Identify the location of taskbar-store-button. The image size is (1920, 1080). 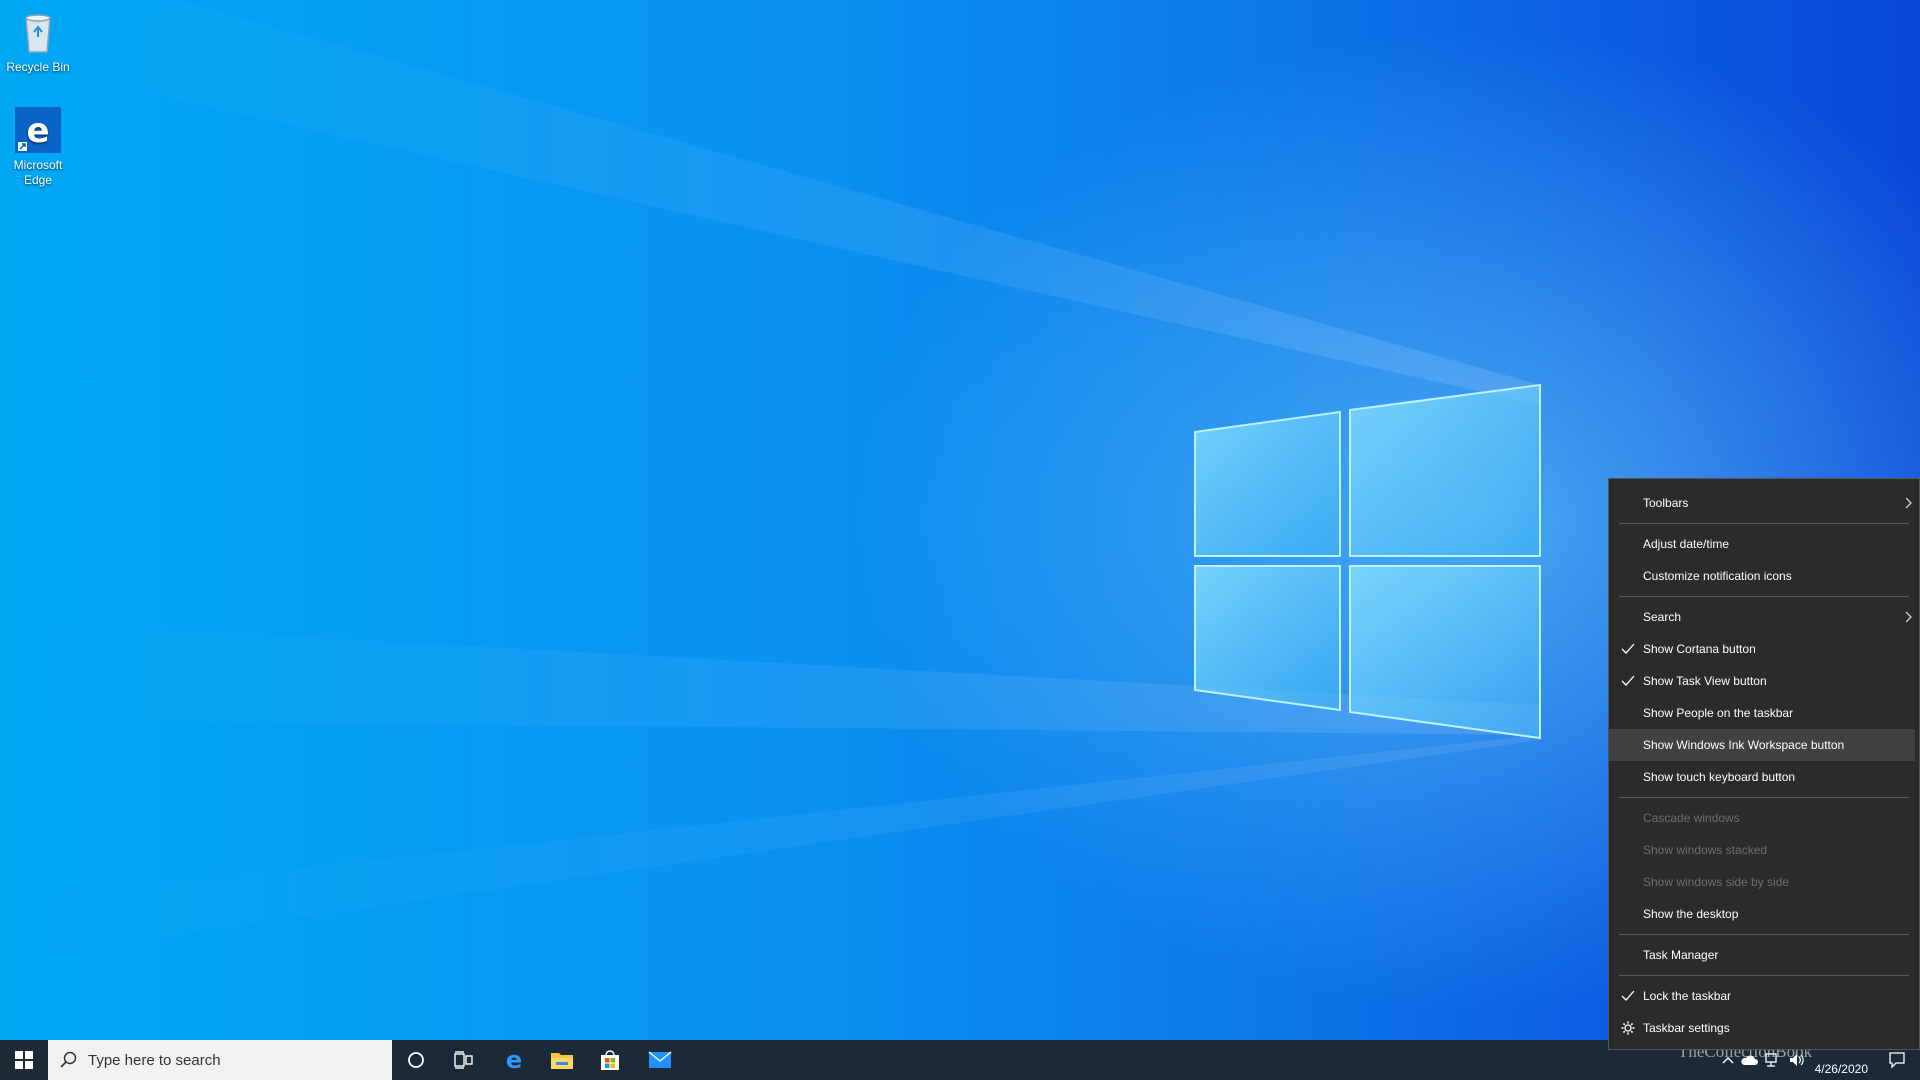
(610, 1060).